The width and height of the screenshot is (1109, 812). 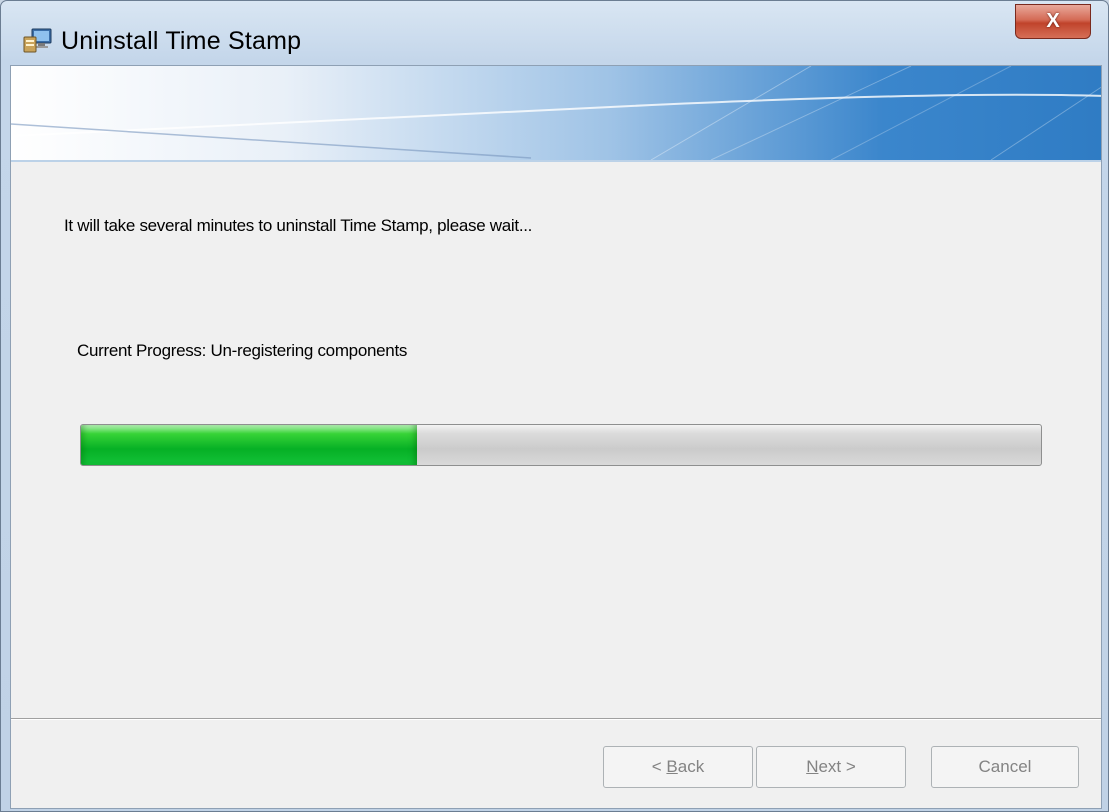 I want to click on progress-bar, so click(x=561, y=445).